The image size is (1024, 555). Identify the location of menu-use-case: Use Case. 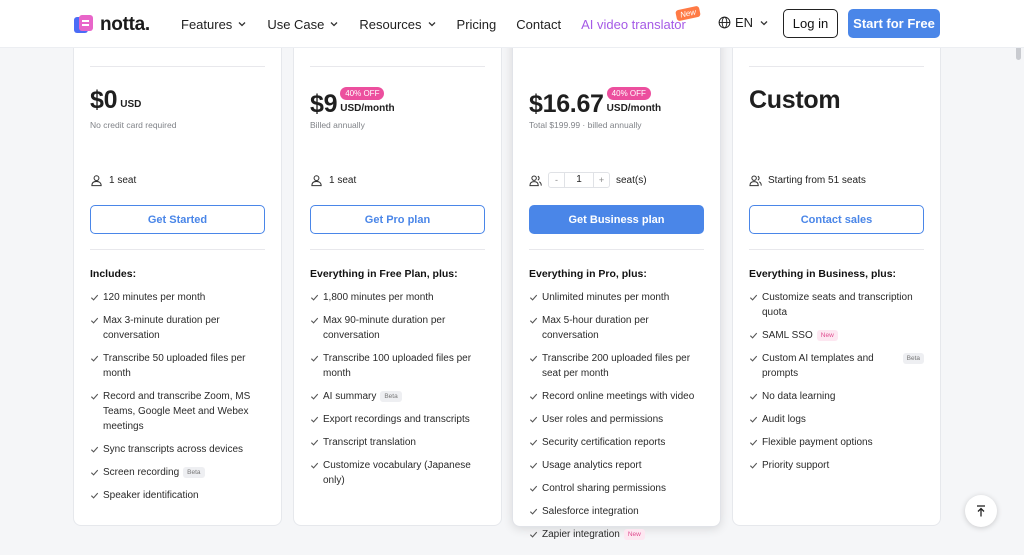
(303, 24).